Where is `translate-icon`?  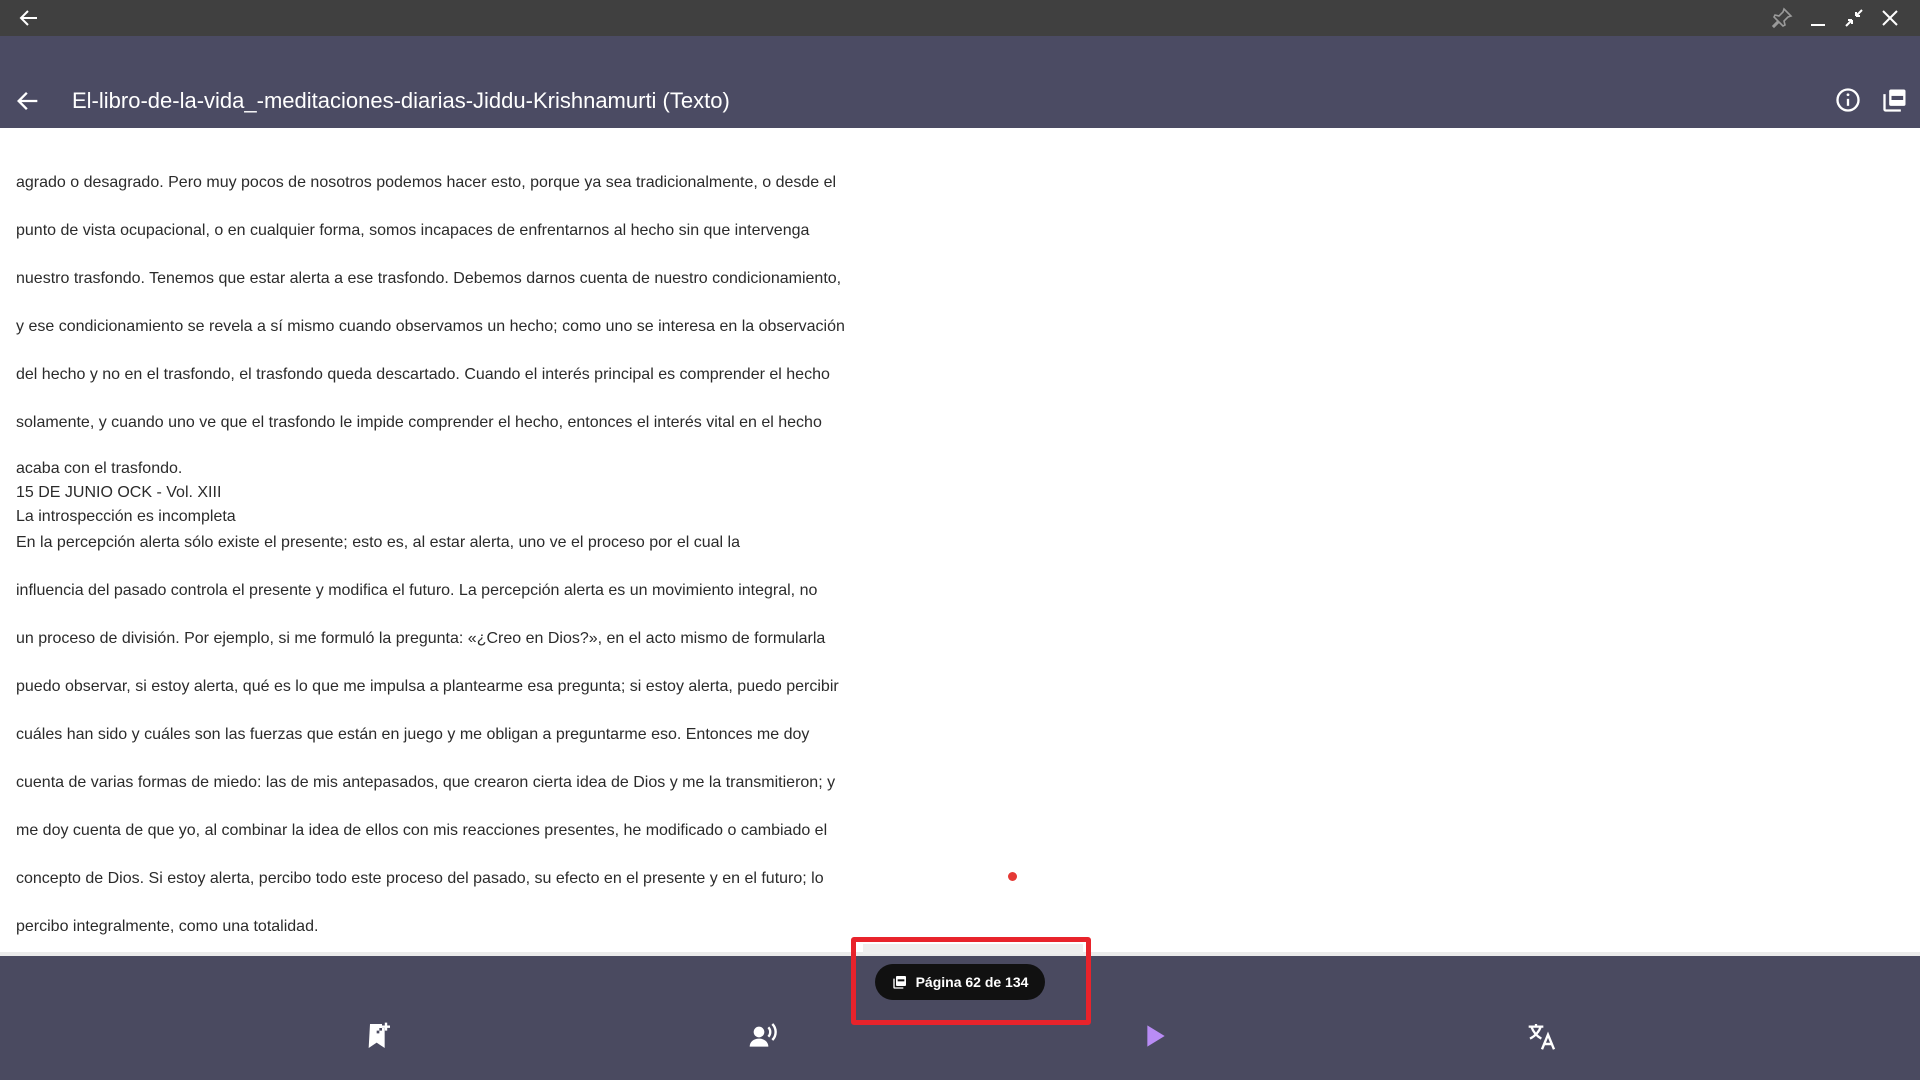 translate-icon is located at coordinates (1542, 1037).